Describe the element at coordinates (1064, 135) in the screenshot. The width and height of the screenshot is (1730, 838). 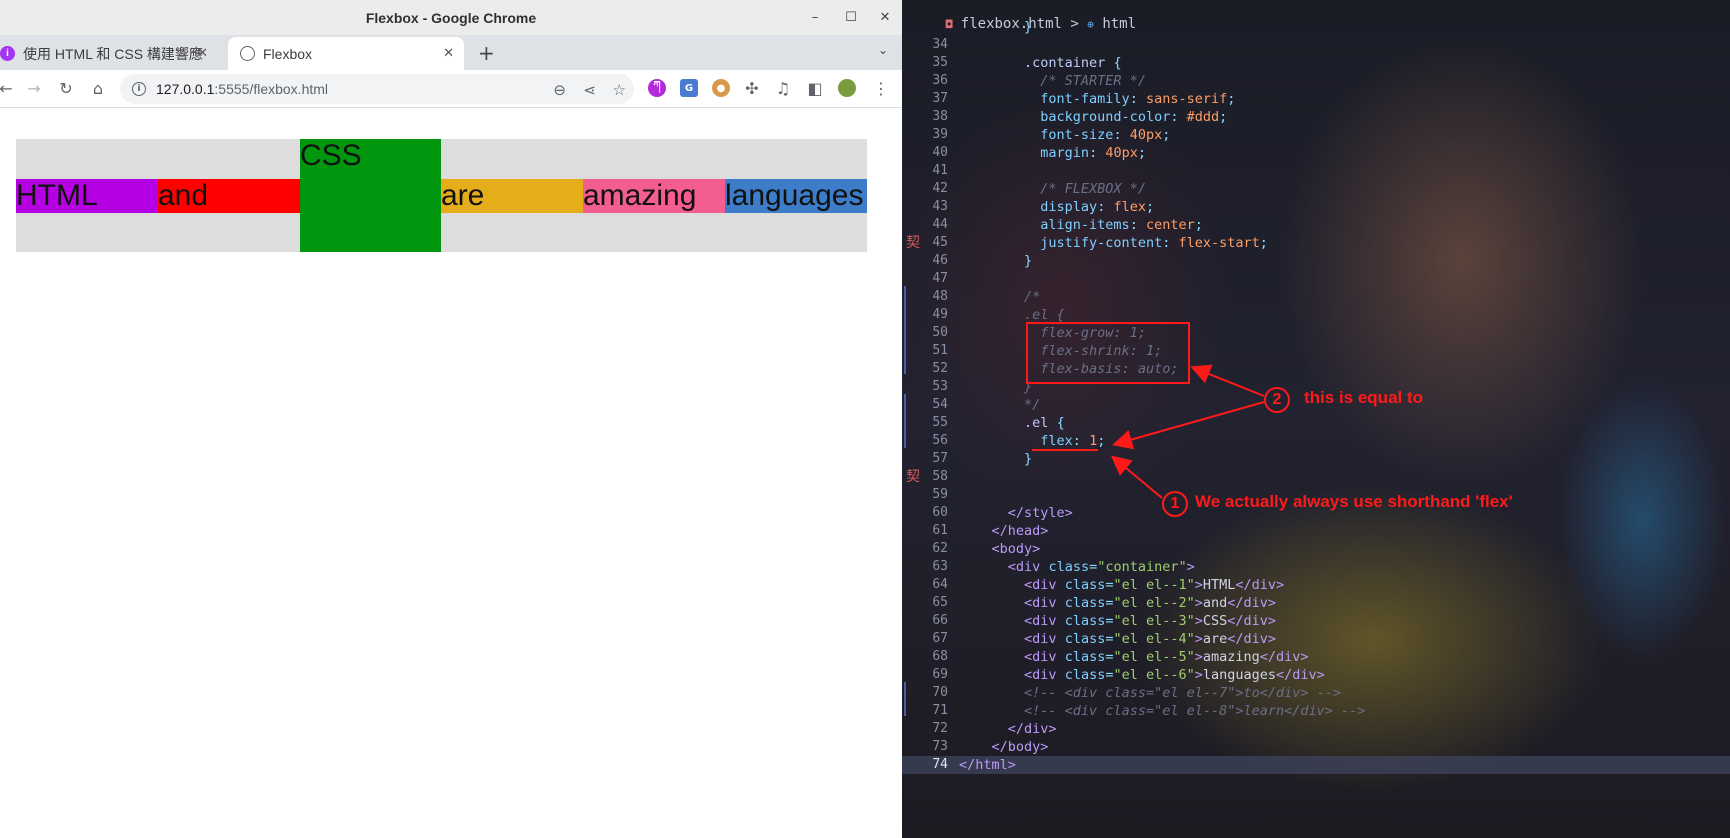
I see `code-text: font-size: 40px;` at that location.